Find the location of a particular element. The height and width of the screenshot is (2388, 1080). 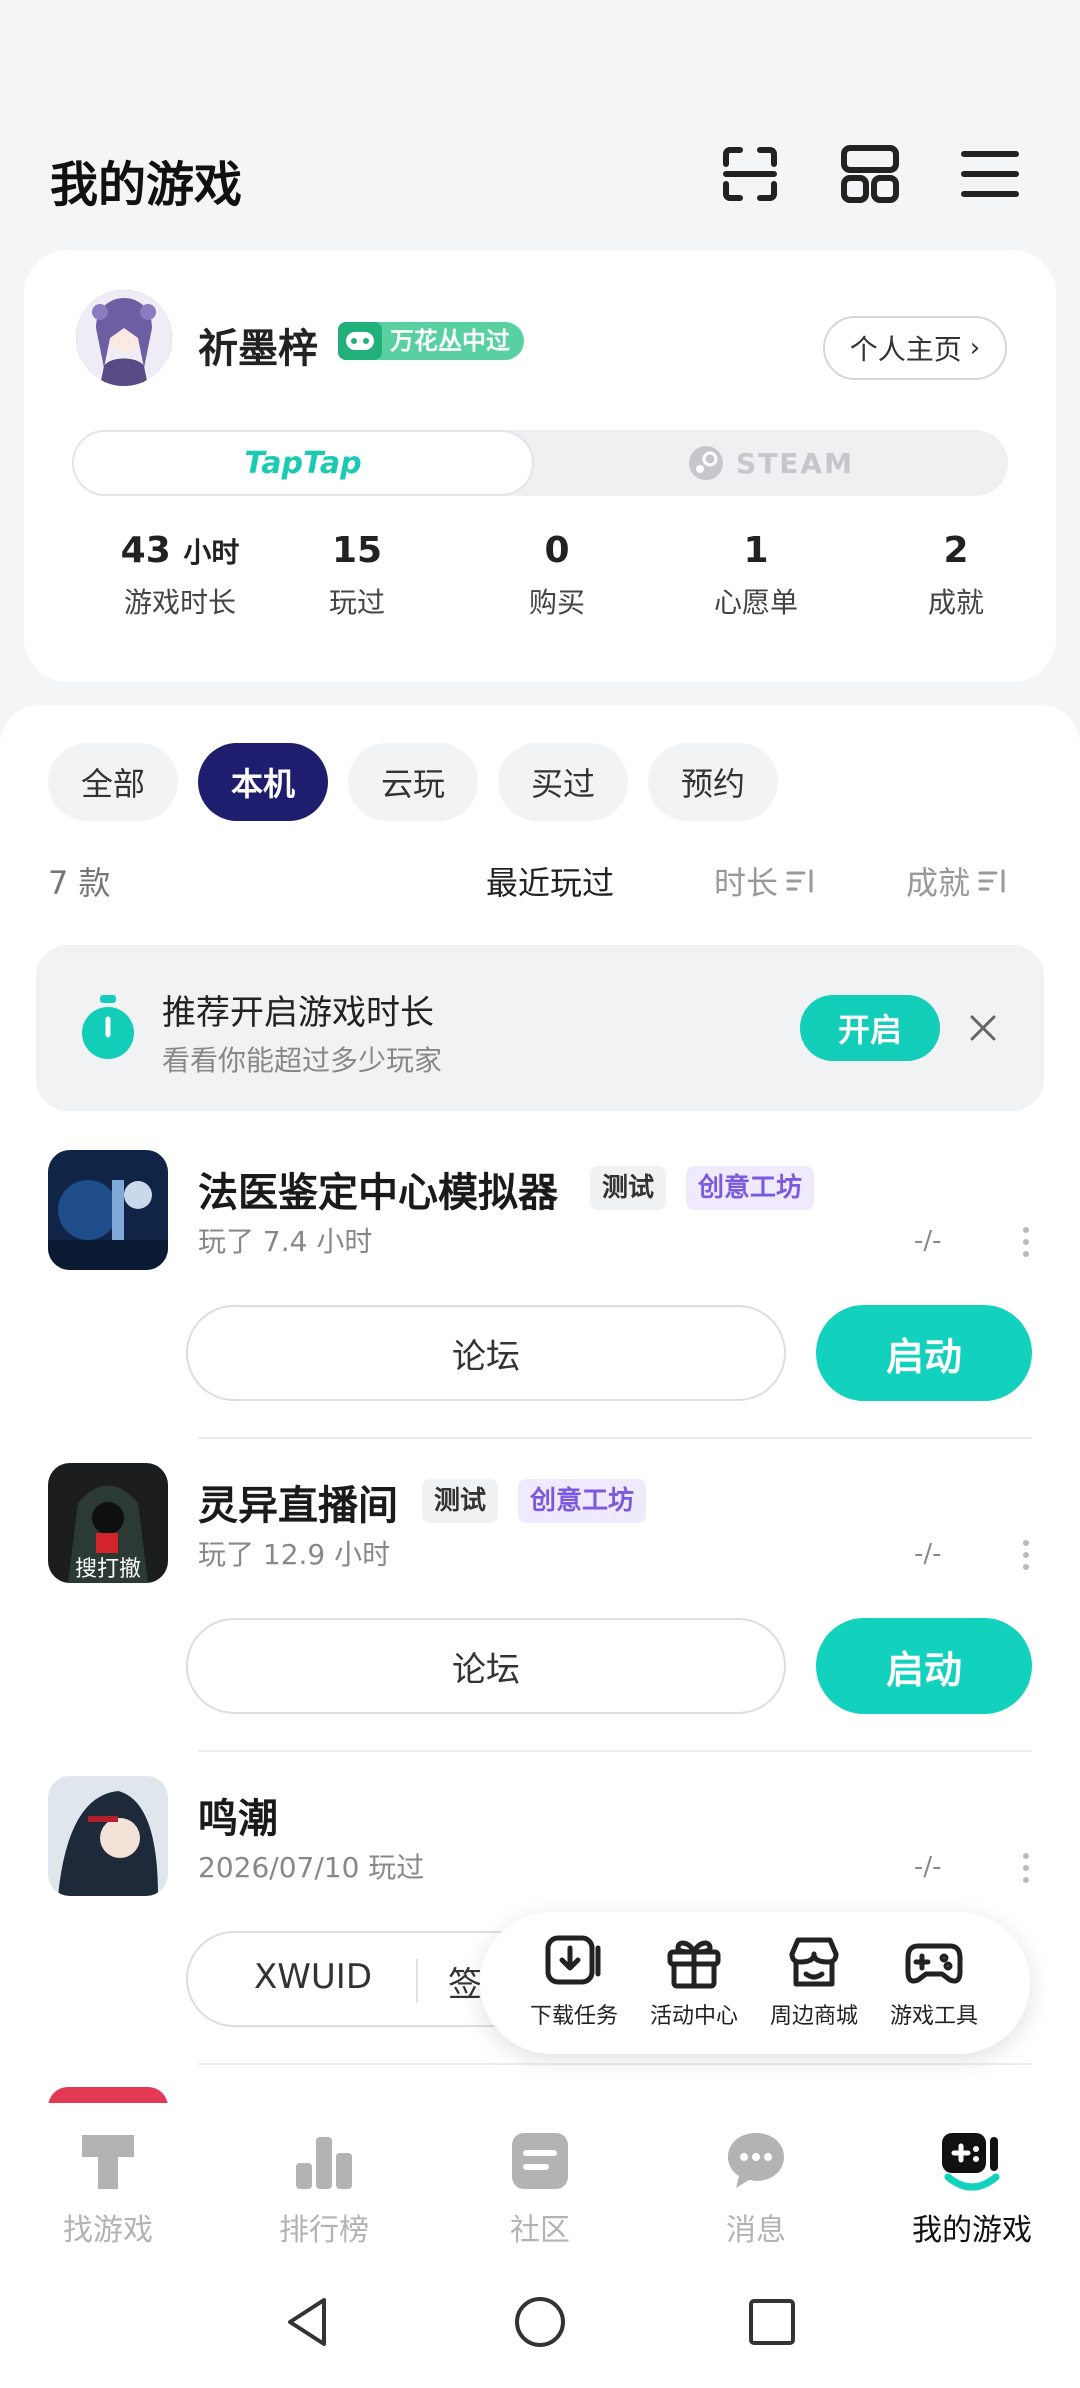

game-icon: 搜打撤 is located at coordinates (108, 1523).